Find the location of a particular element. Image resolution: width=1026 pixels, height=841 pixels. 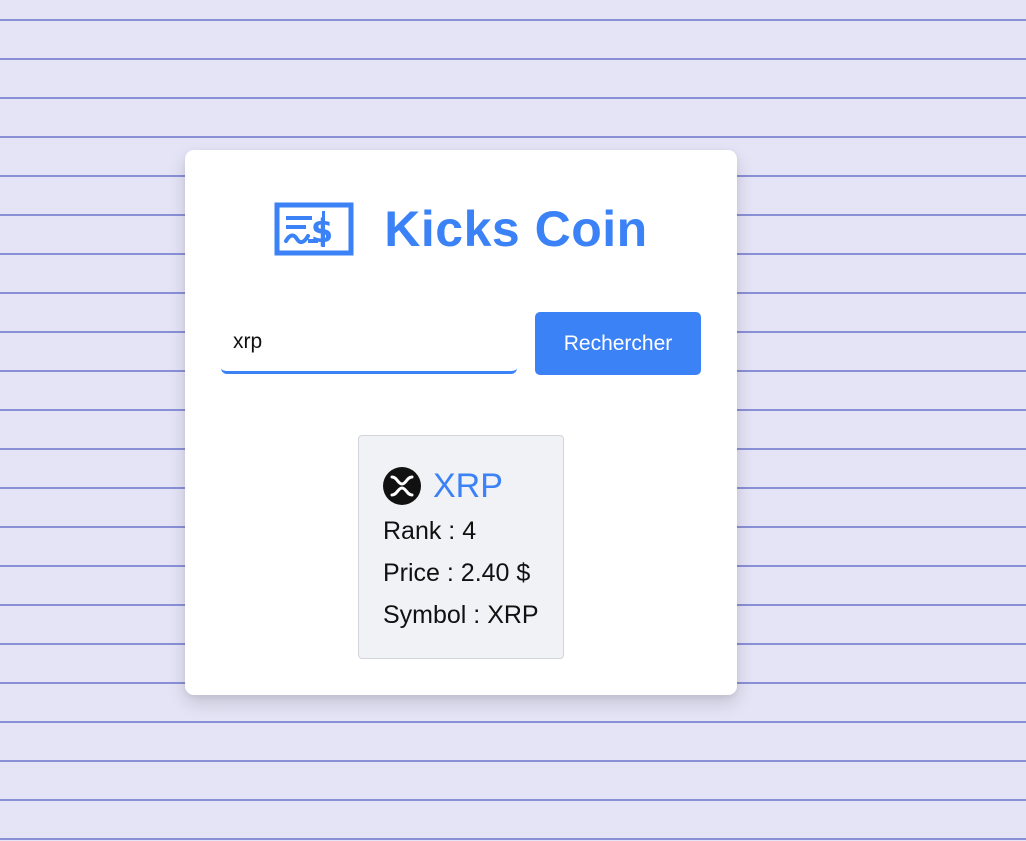

coin-header: XRP is located at coordinates (473, 486).